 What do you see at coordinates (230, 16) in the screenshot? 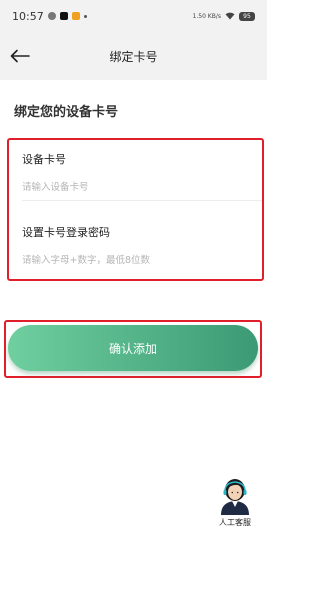
I see `wifi-icon` at bounding box center [230, 16].